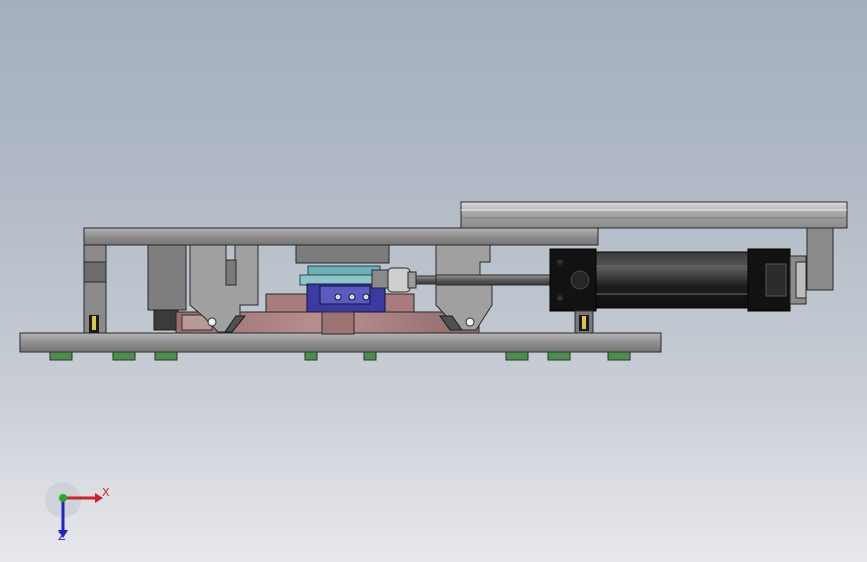 The height and width of the screenshot is (562, 867). Describe the element at coordinates (584, 322) in the screenshot. I see `right-mount-post` at that location.